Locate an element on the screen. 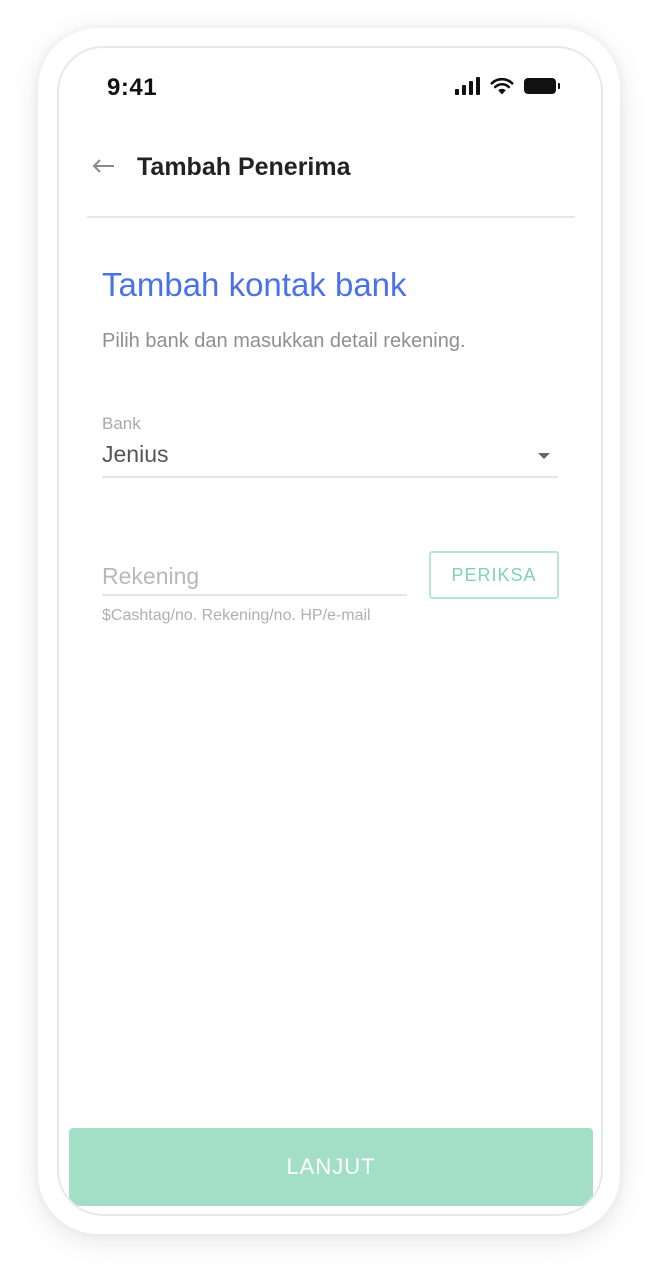 Image resolution: width=667 pixels, height=1270 pixels. form-subtitle: Pilih bank dan masukkan detail rekening. is located at coordinates (284, 341).